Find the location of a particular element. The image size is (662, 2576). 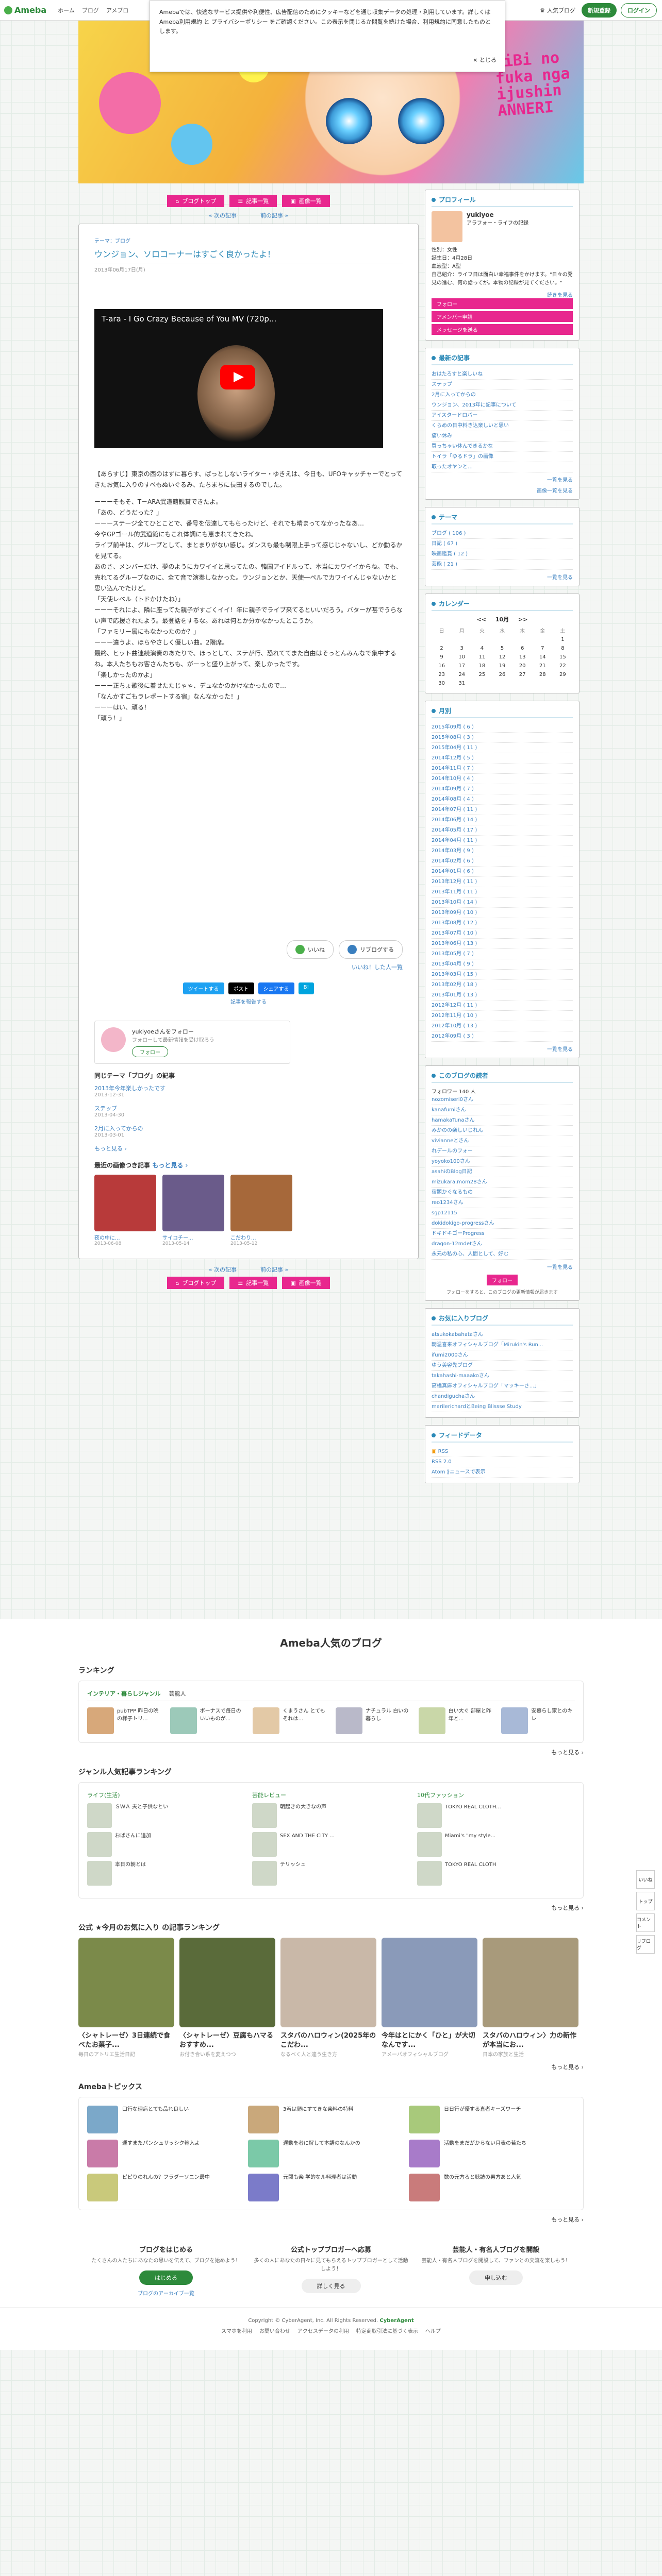

archive-item: 2013年04月 ( 9 ) is located at coordinates (502, 965).